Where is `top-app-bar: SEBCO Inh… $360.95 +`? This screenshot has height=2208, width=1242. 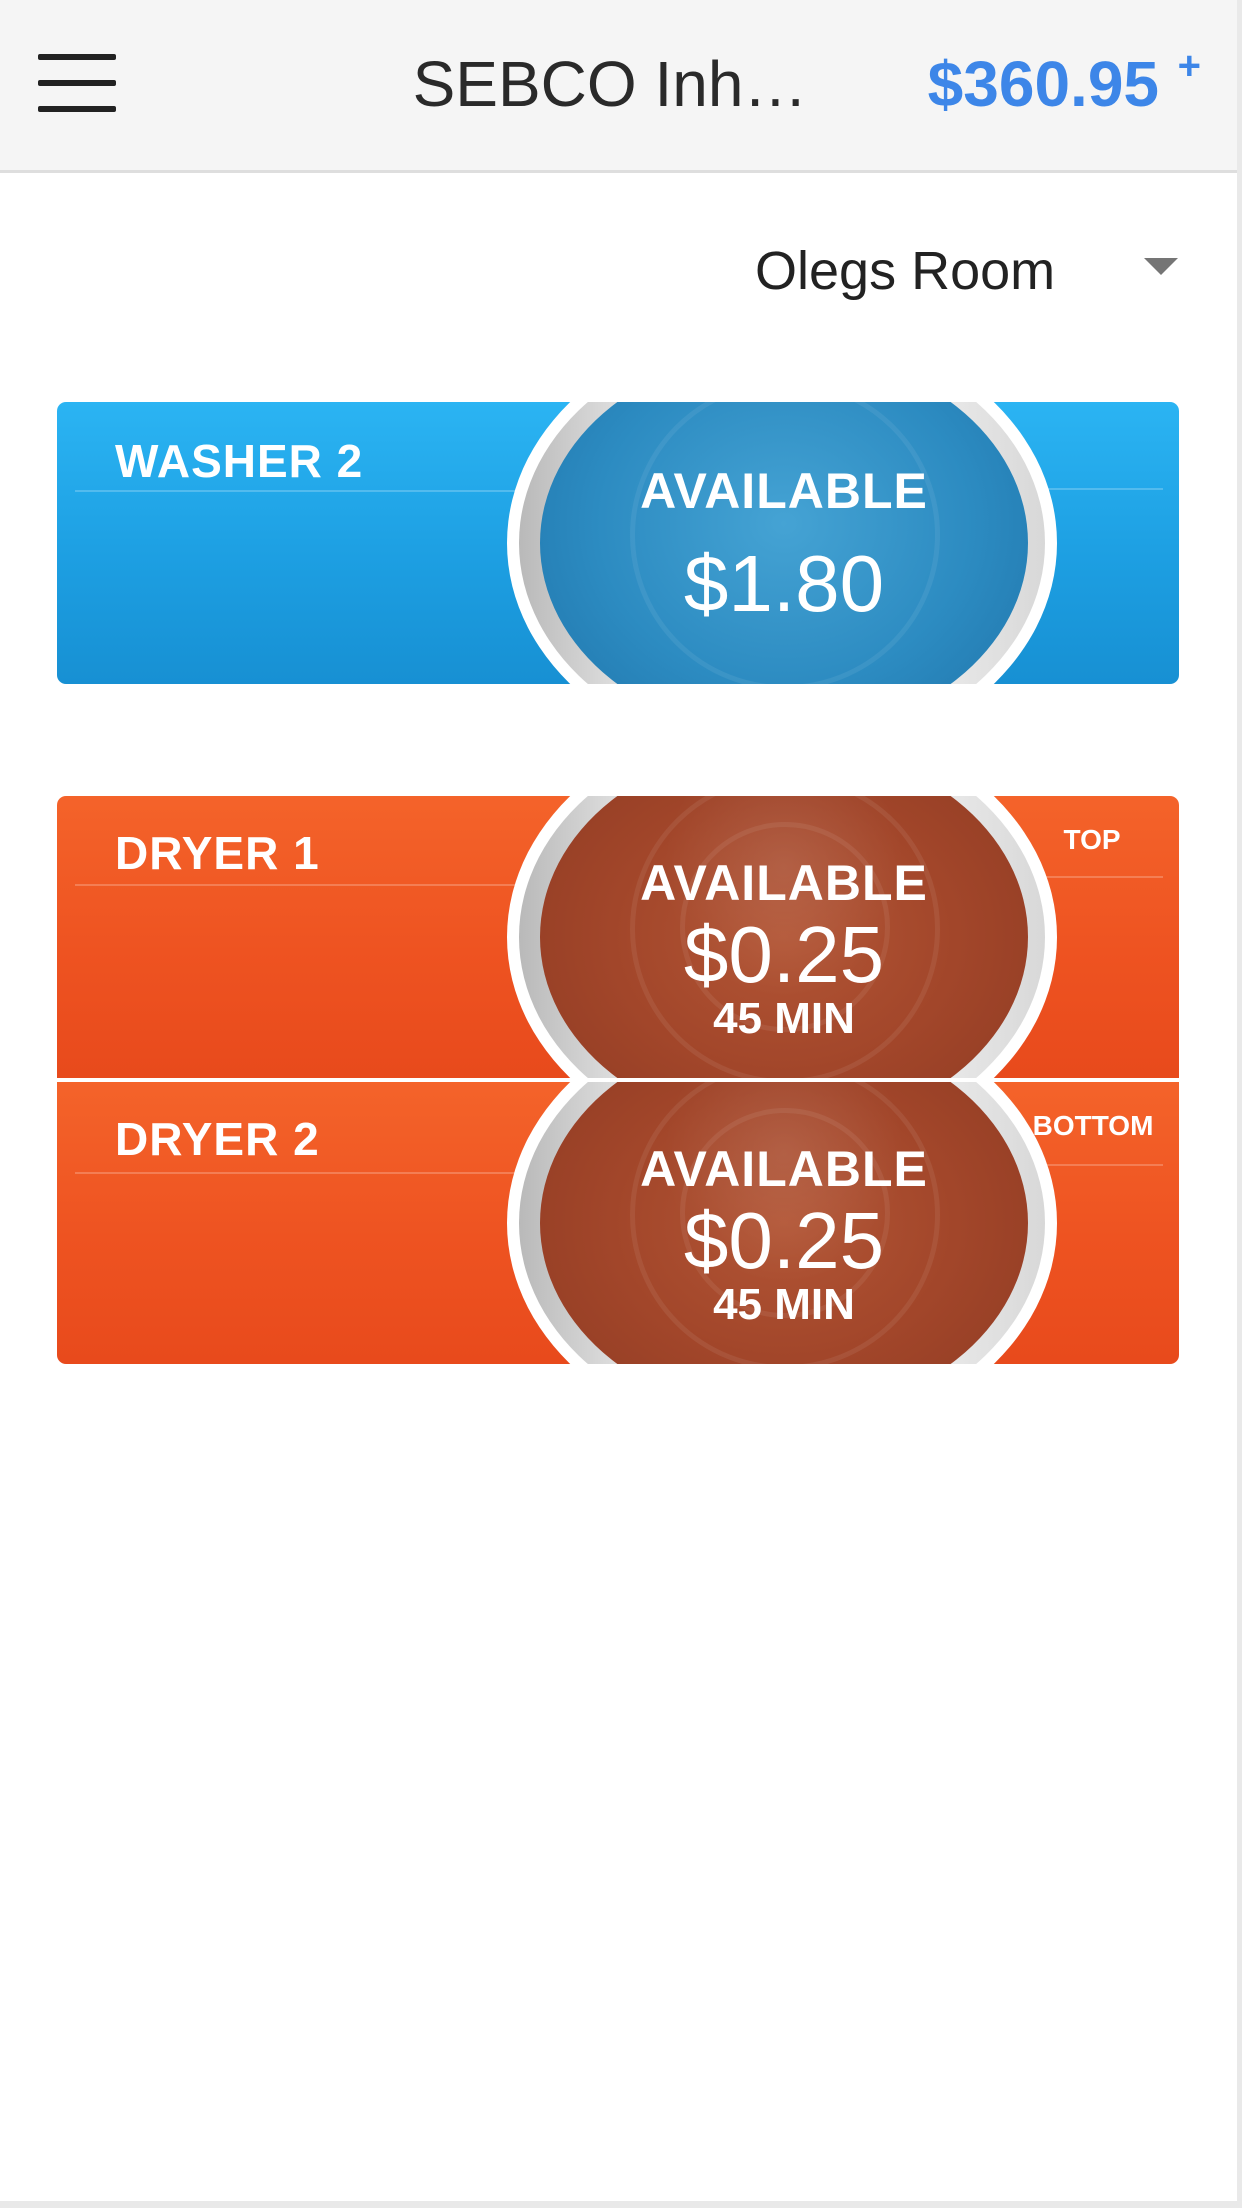 top-app-bar: SEBCO Inh… $360.95 + is located at coordinates (618, 86).